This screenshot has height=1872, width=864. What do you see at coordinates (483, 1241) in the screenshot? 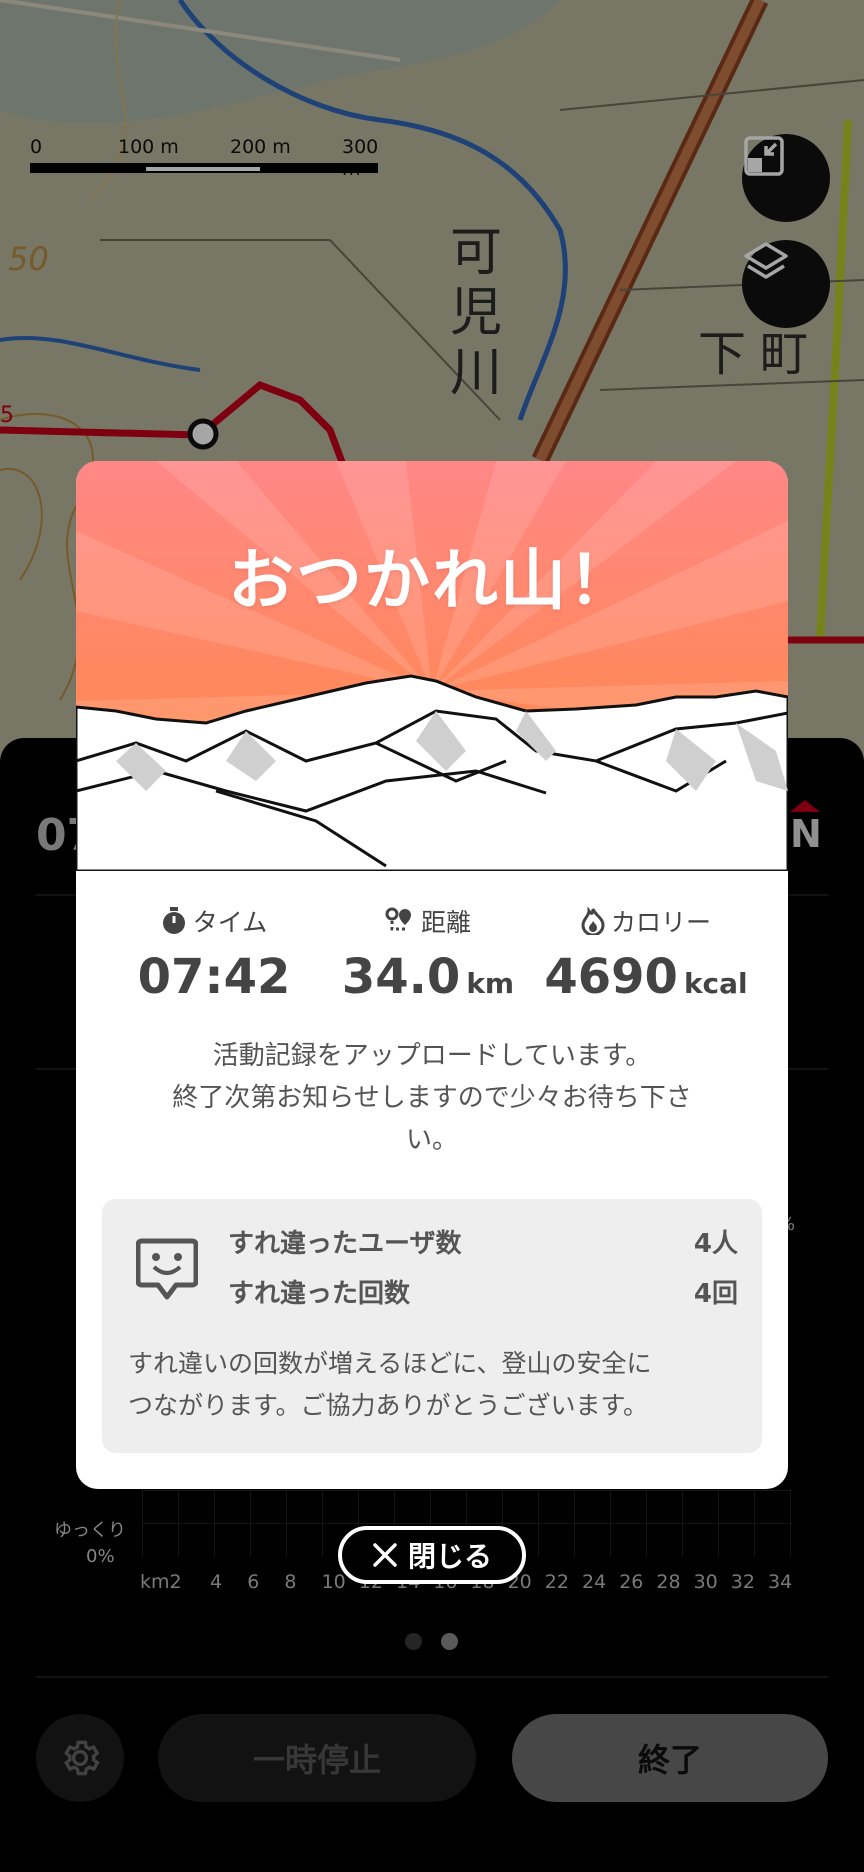
I see `encounter-users-row: すれ違ったユーザ数 4人` at bounding box center [483, 1241].